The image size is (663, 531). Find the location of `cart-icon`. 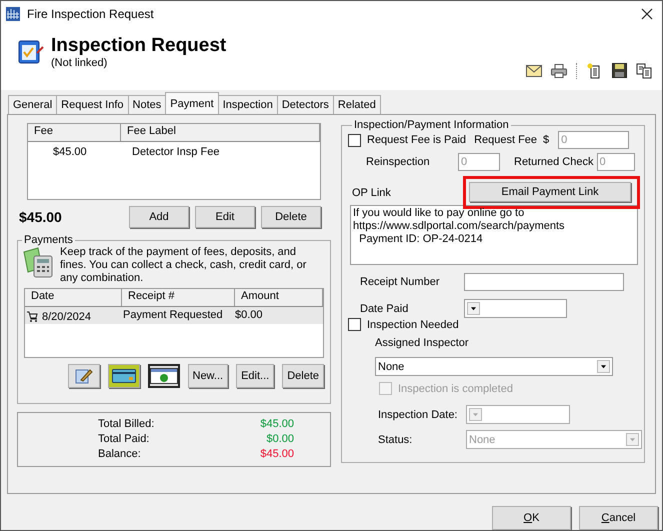

cart-icon is located at coordinates (32, 316).